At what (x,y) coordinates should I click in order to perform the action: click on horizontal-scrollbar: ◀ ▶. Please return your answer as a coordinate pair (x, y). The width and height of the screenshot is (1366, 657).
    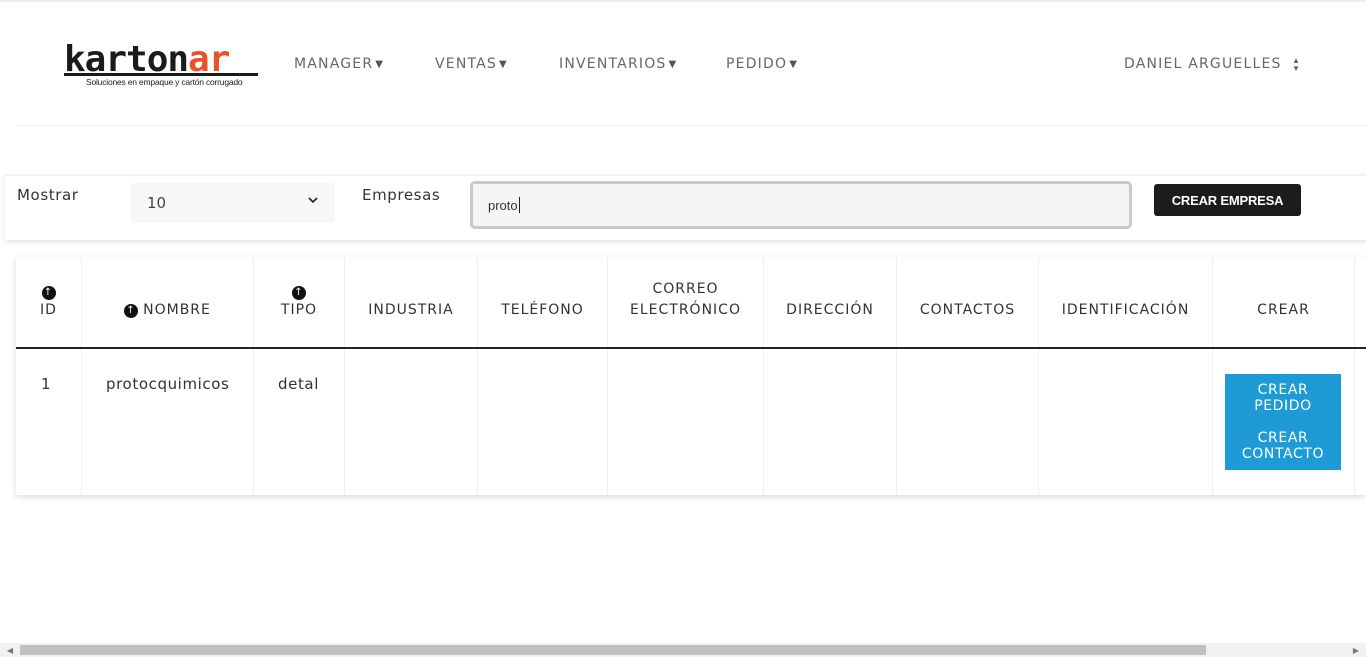
    Looking at the image, I should click on (683, 650).